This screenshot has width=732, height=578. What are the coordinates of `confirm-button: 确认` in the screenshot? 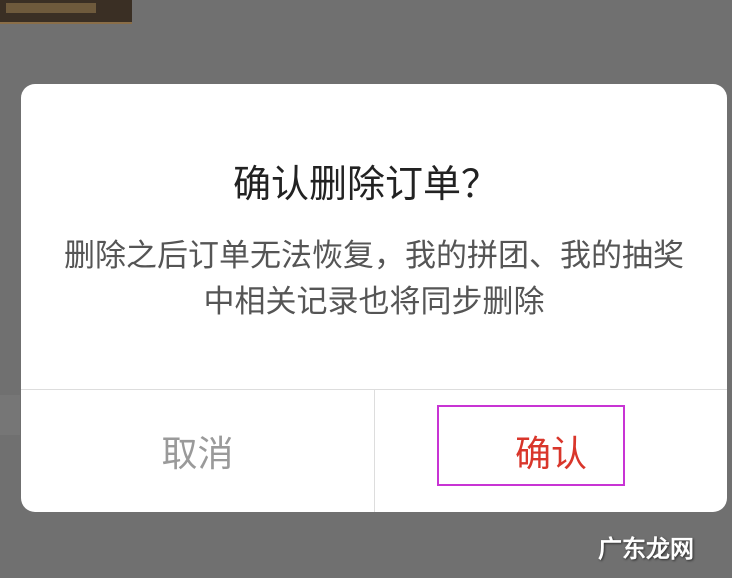 It's located at (551, 451).